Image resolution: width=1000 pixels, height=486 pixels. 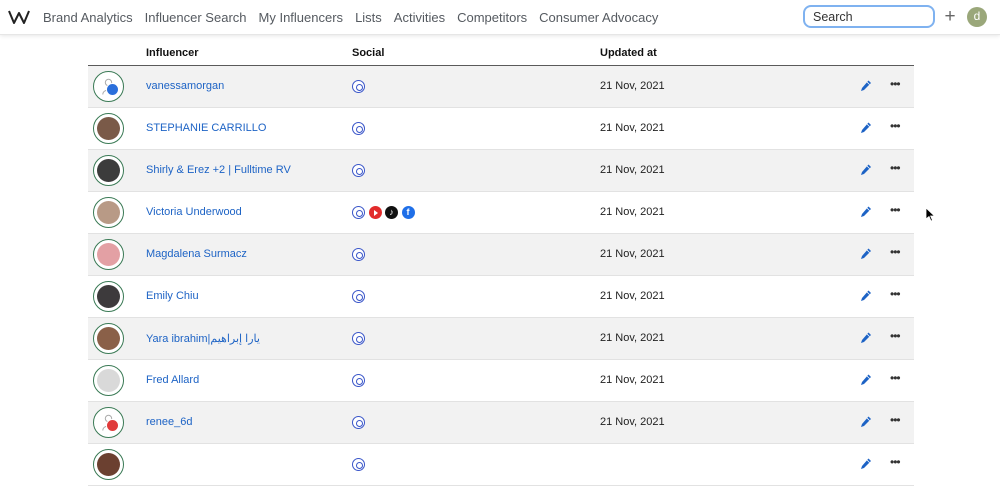 What do you see at coordinates (501, 55) in the screenshot?
I see `table-header: Influencer Social Updated at` at bounding box center [501, 55].